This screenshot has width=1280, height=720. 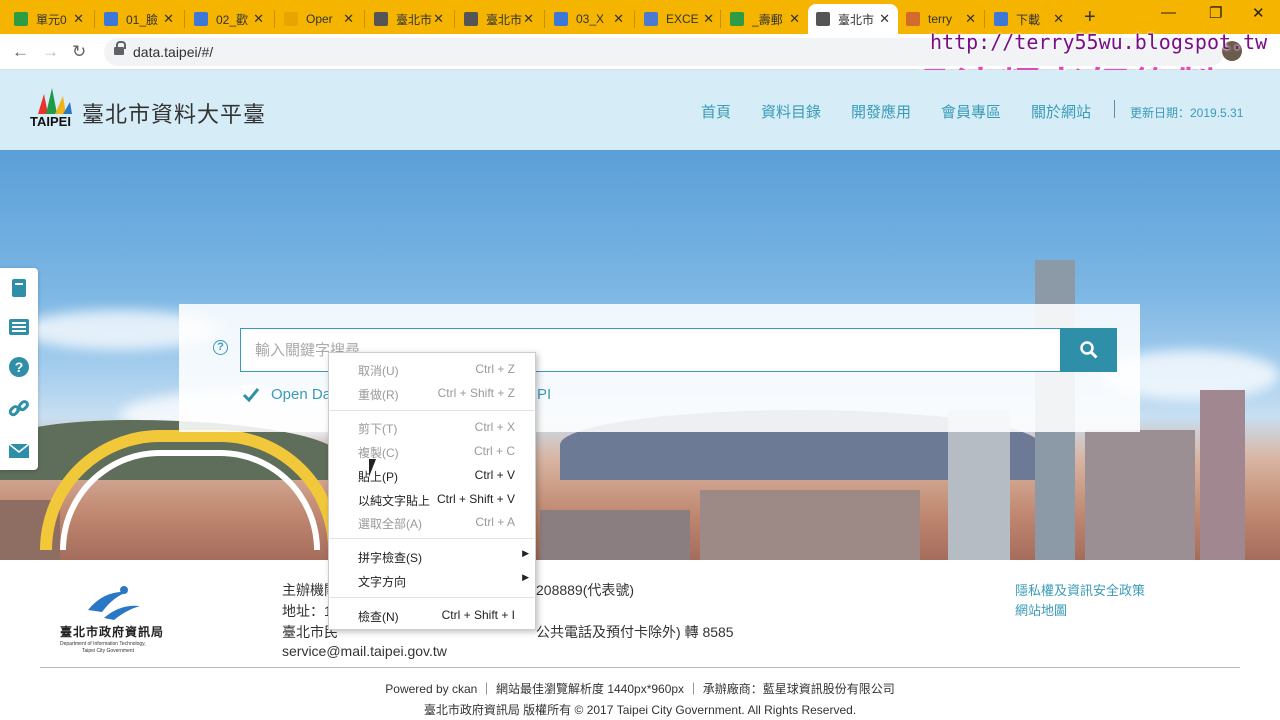 I want to click on book-icon, so click(x=19, y=288).